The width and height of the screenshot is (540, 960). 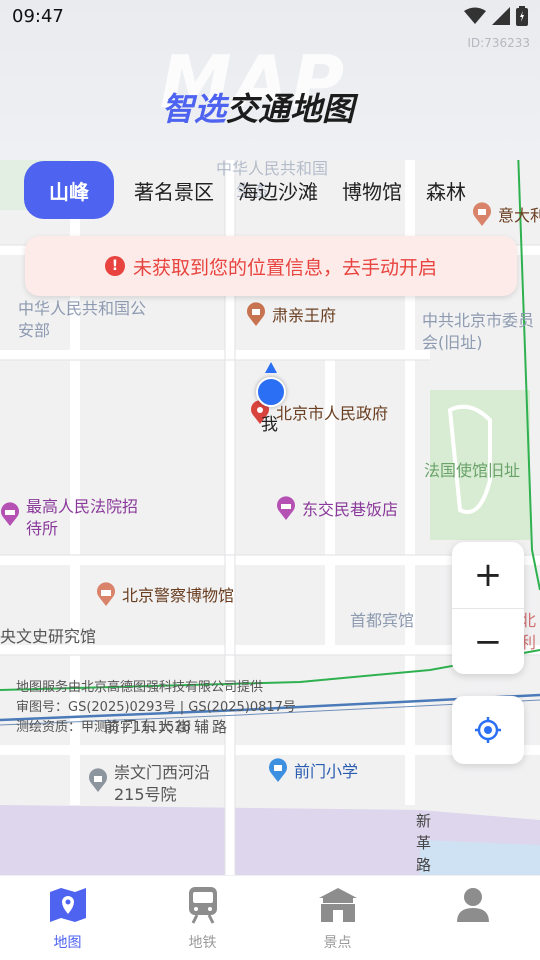 I want to click on poi-police-museum: 北京警察博物馆, so click(x=165, y=594).